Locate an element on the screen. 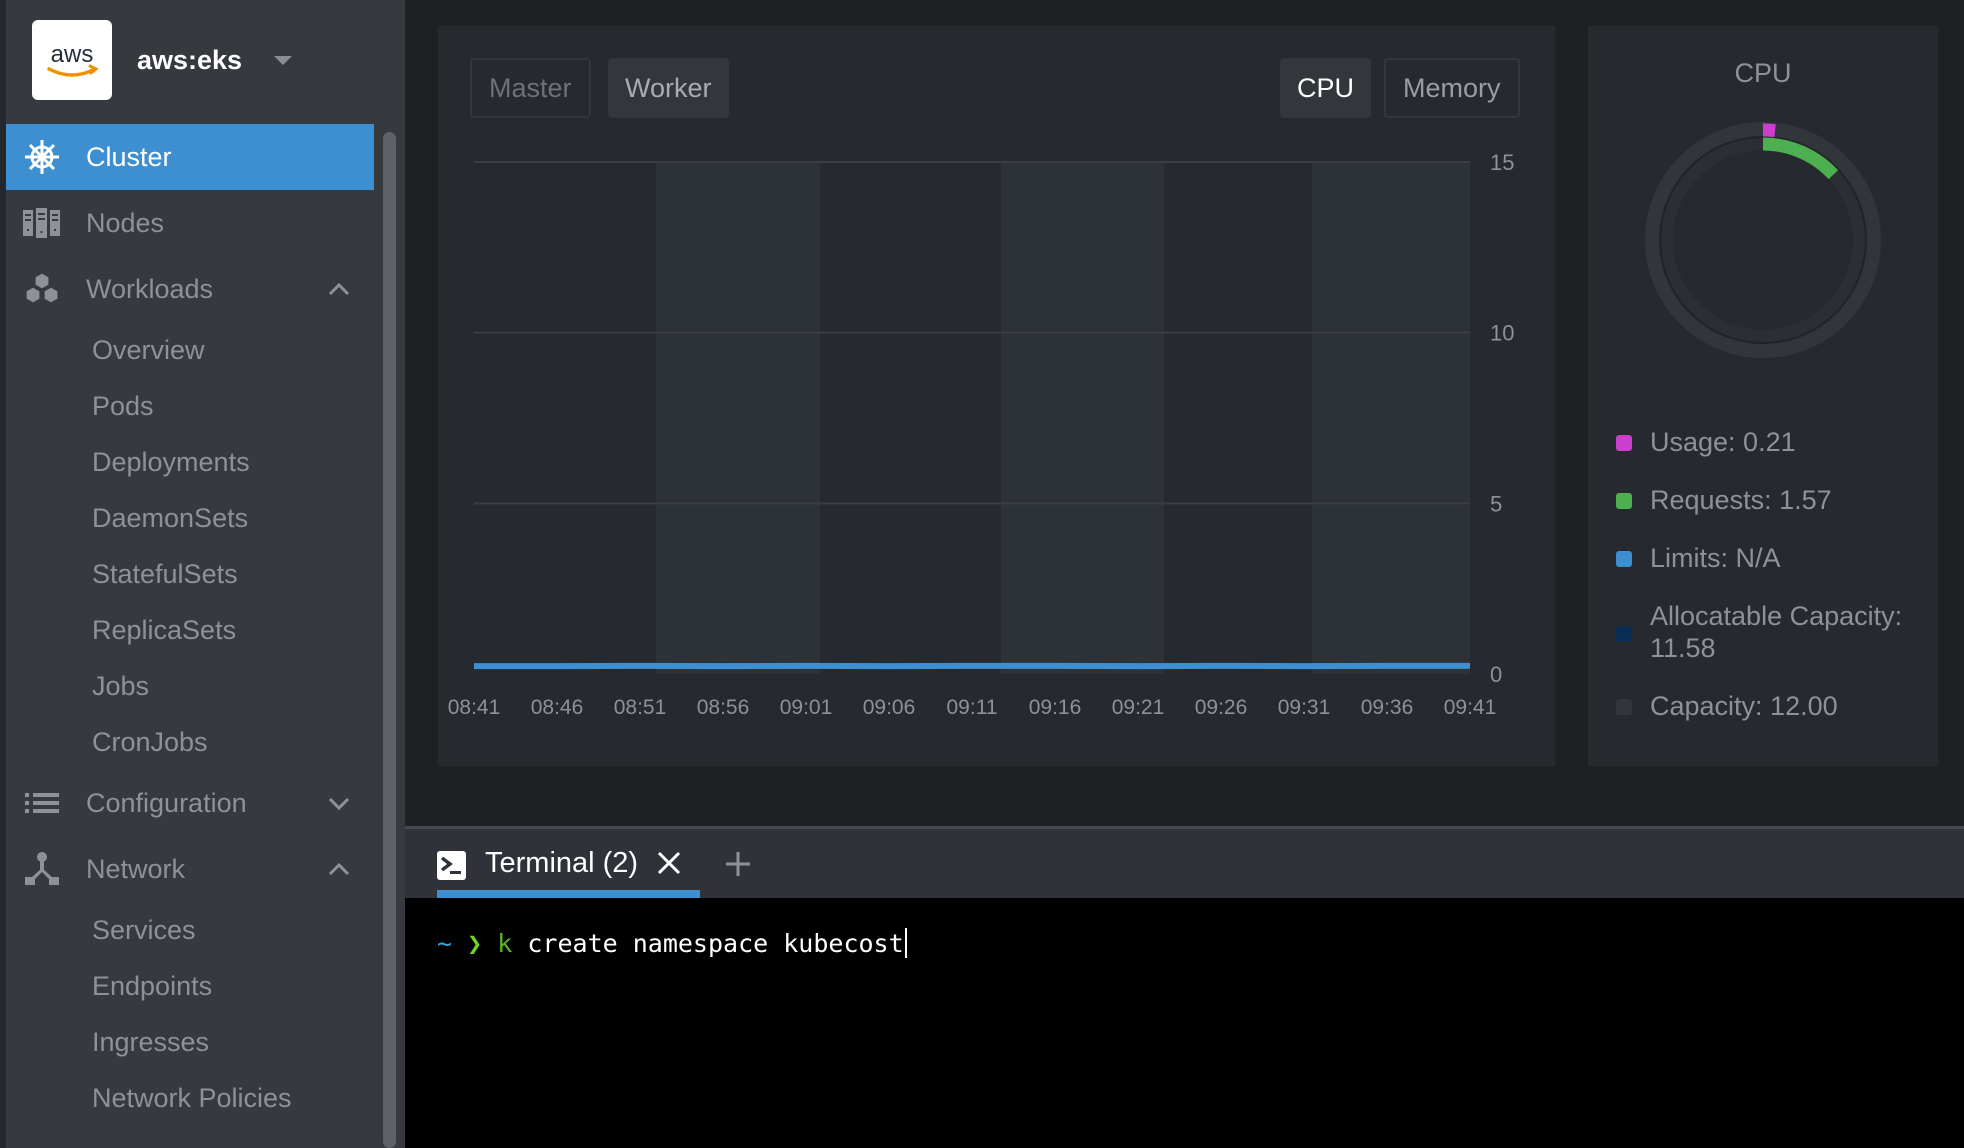 The height and width of the screenshot is (1148, 1964). network-icon is located at coordinates (42, 869).